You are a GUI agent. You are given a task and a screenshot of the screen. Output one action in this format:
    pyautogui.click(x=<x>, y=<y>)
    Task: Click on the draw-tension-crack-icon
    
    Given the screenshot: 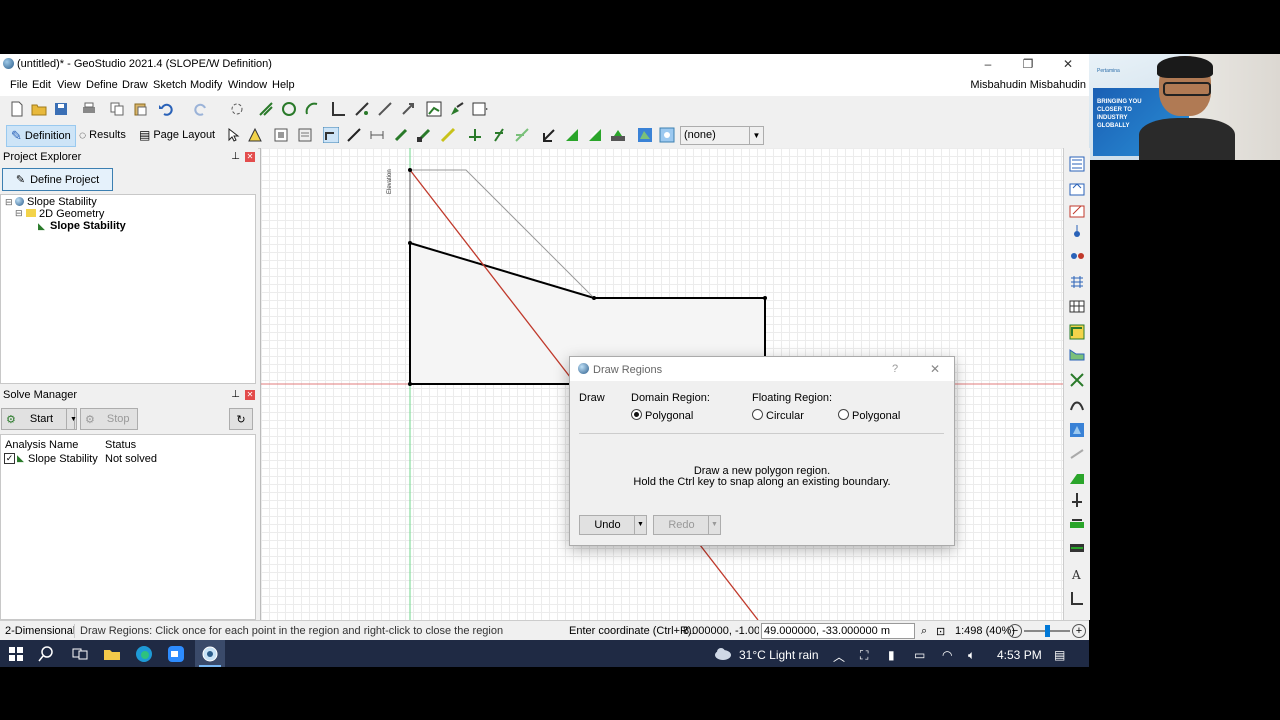 What is the action you would take?
    pyautogui.click(x=475, y=135)
    